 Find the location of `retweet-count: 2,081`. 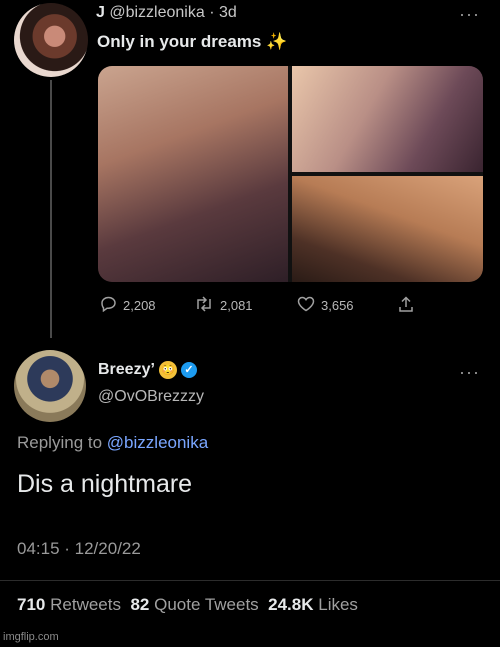

retweet-count: 2,081 is located at coordinates (236, 305).